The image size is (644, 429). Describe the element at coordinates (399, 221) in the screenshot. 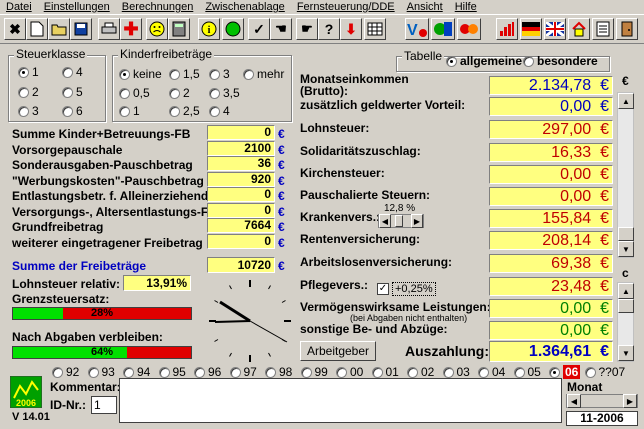

I see `kranken-slider-thumb` at that location.